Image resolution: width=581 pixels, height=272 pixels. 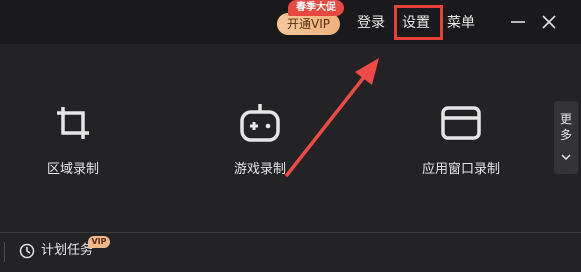 I want to click on minimize-icon, so click(x=518, y=22).